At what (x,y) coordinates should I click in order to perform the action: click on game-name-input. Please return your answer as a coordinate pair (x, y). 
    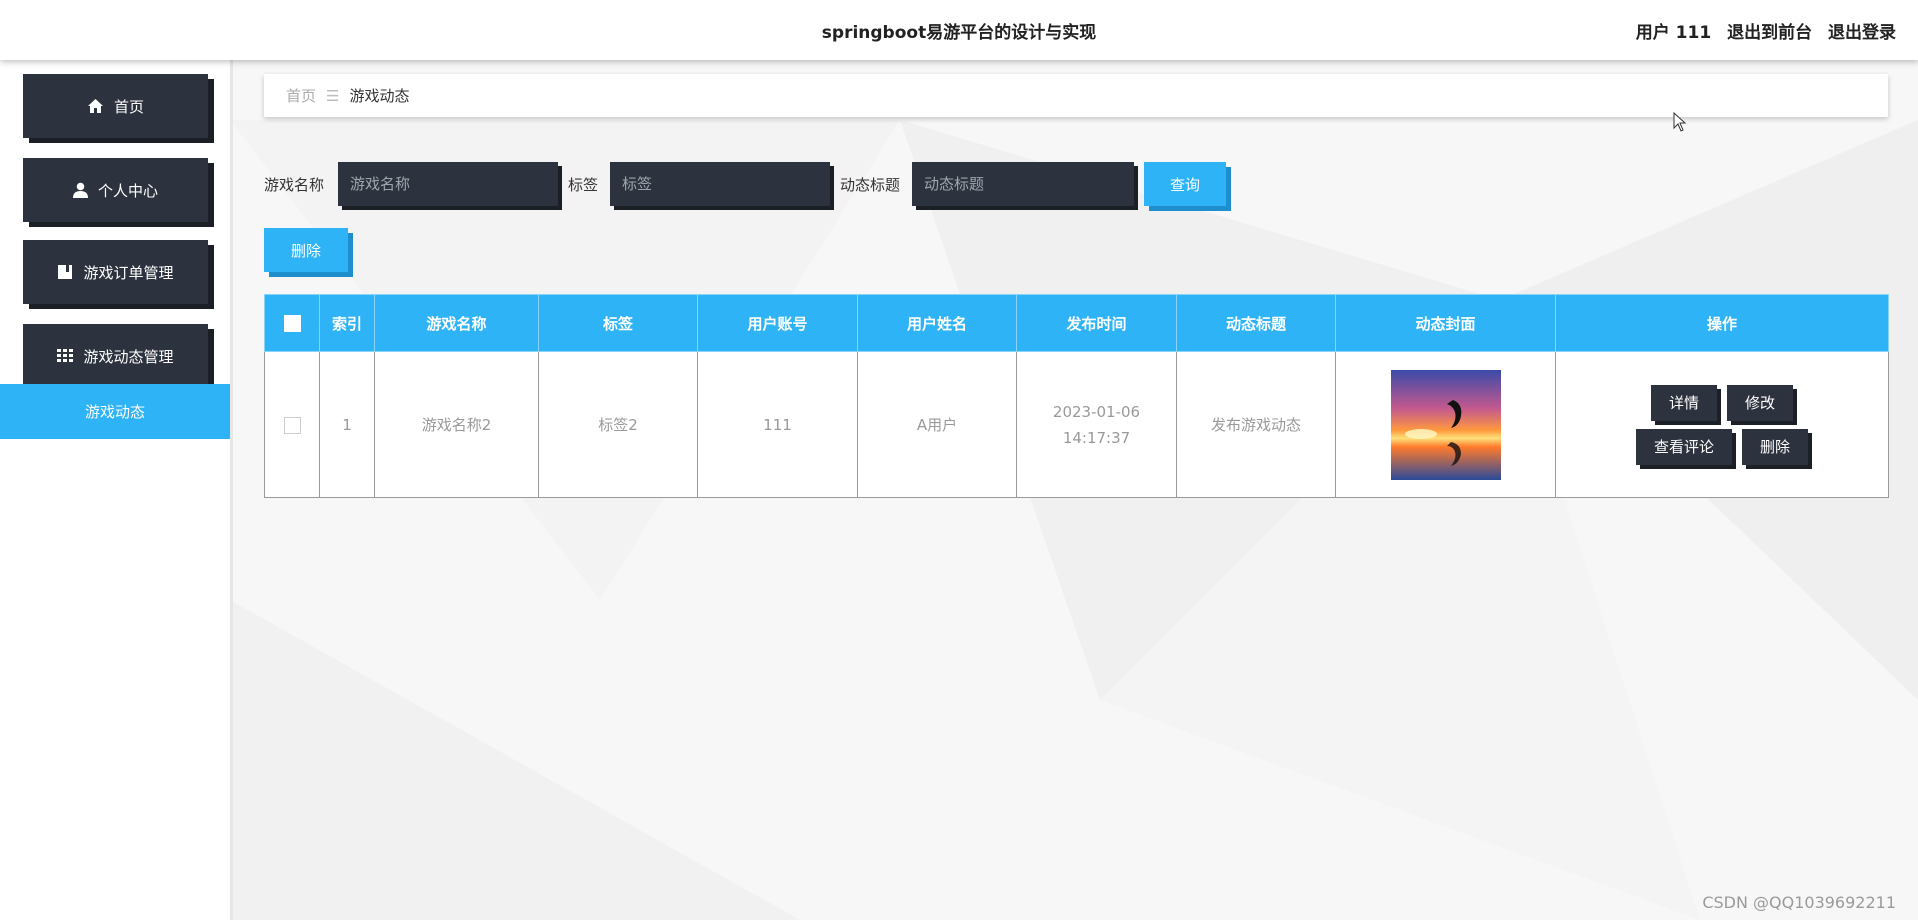
    Looking at the image, I should click on (448, 184).